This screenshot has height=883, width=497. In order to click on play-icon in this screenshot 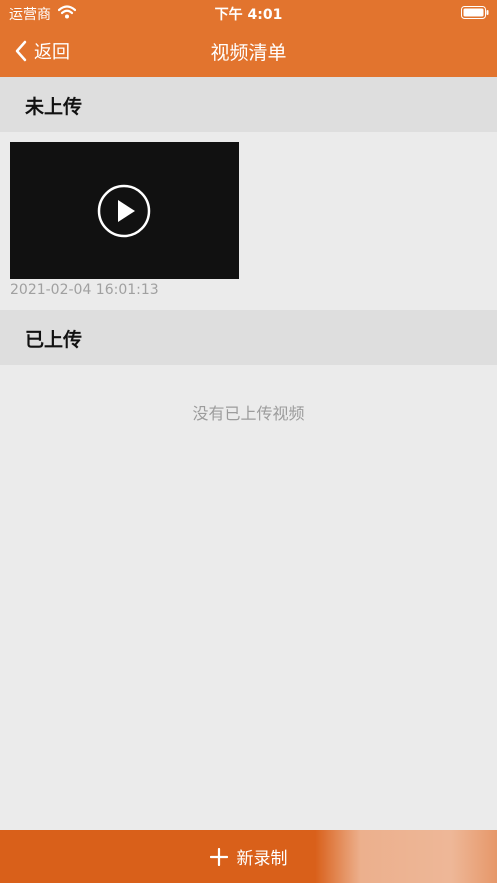, I will do `click(124, 211)`.